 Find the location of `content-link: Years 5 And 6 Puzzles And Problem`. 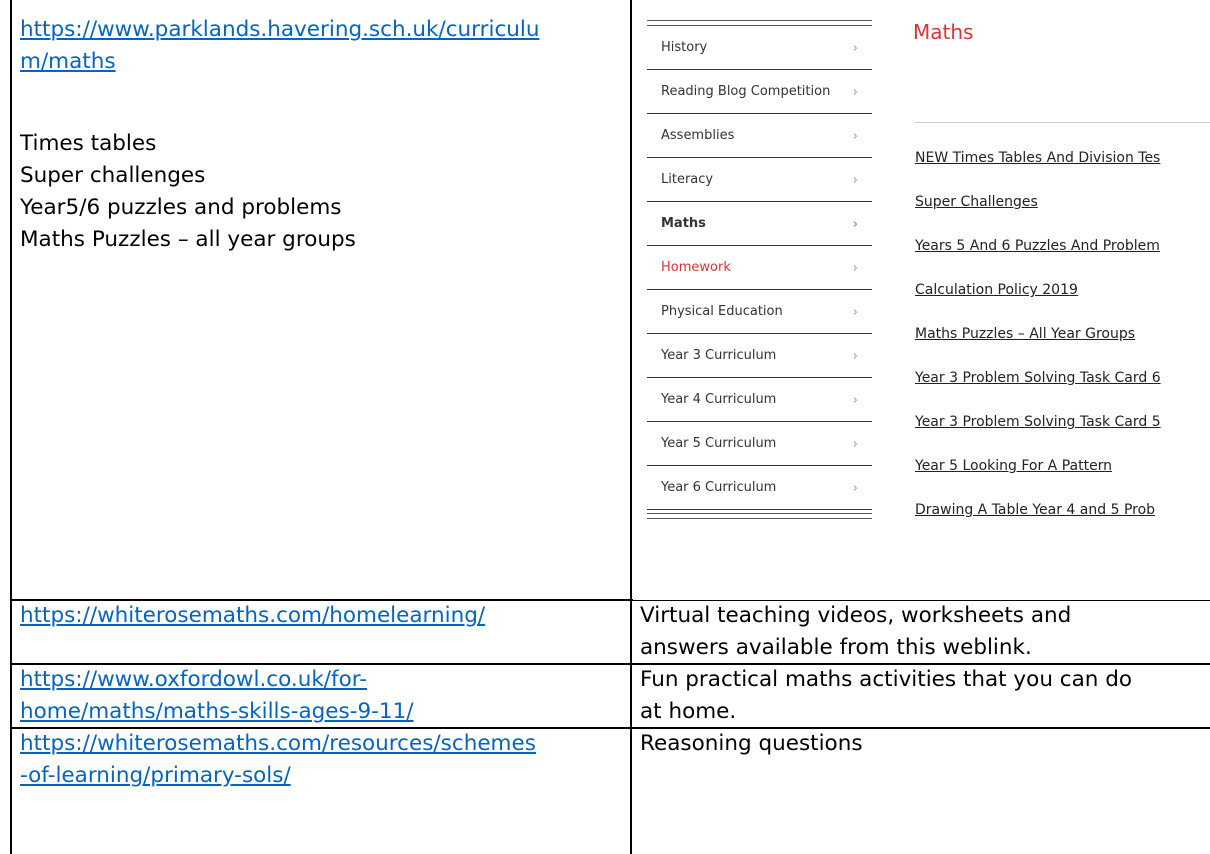

content-link: Years 5 And 6 Puzzles And Problem is located at coordinates (1037, 246).